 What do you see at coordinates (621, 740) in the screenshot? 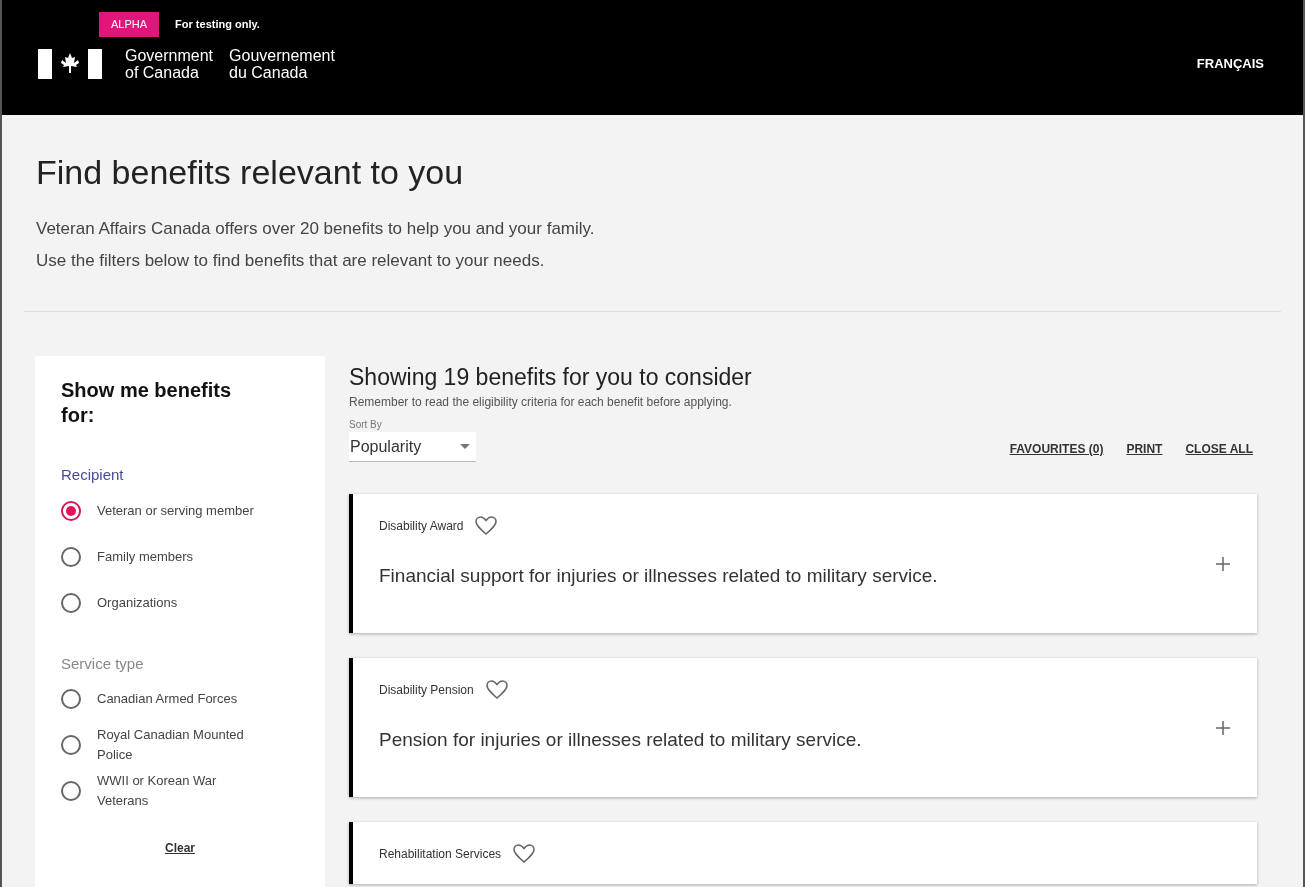
I see `benefit-description: Pension for injuries or illnesses related to military service.` at bounding box center [621, 740].